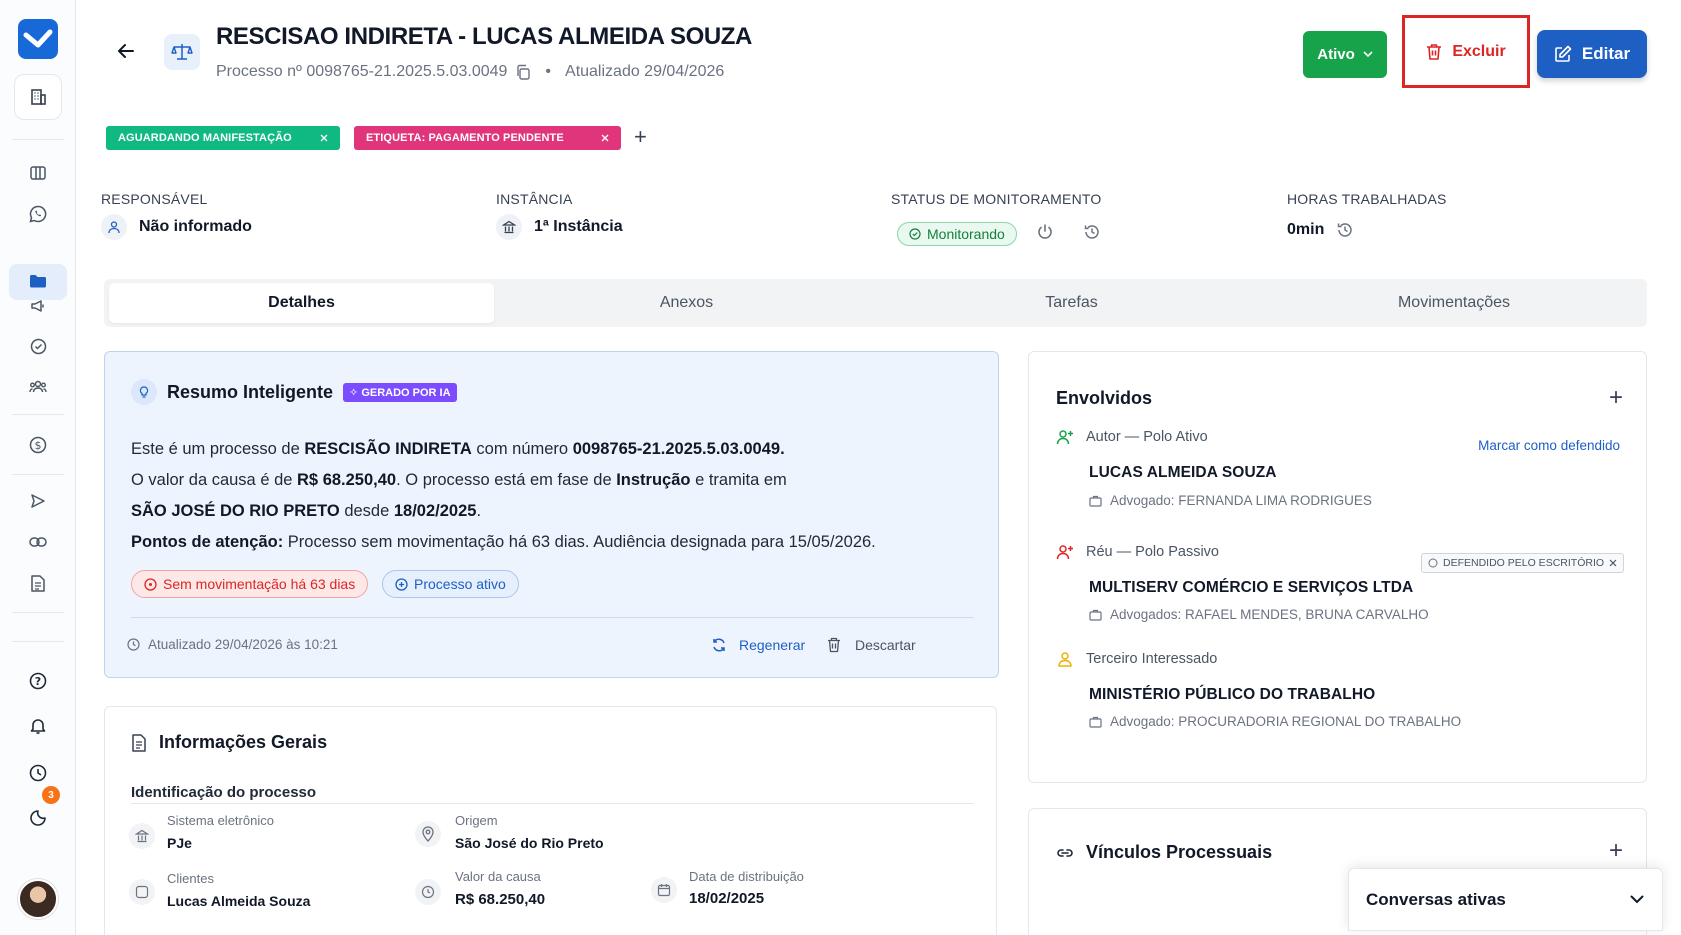 The height and width of the screenshot is (935, 1681). Describe the element at coordinates (1232, 694) in the screenshot. I see `party-name: MINISTÉRIO PÚBLICO DO TRABALHO` at that location.